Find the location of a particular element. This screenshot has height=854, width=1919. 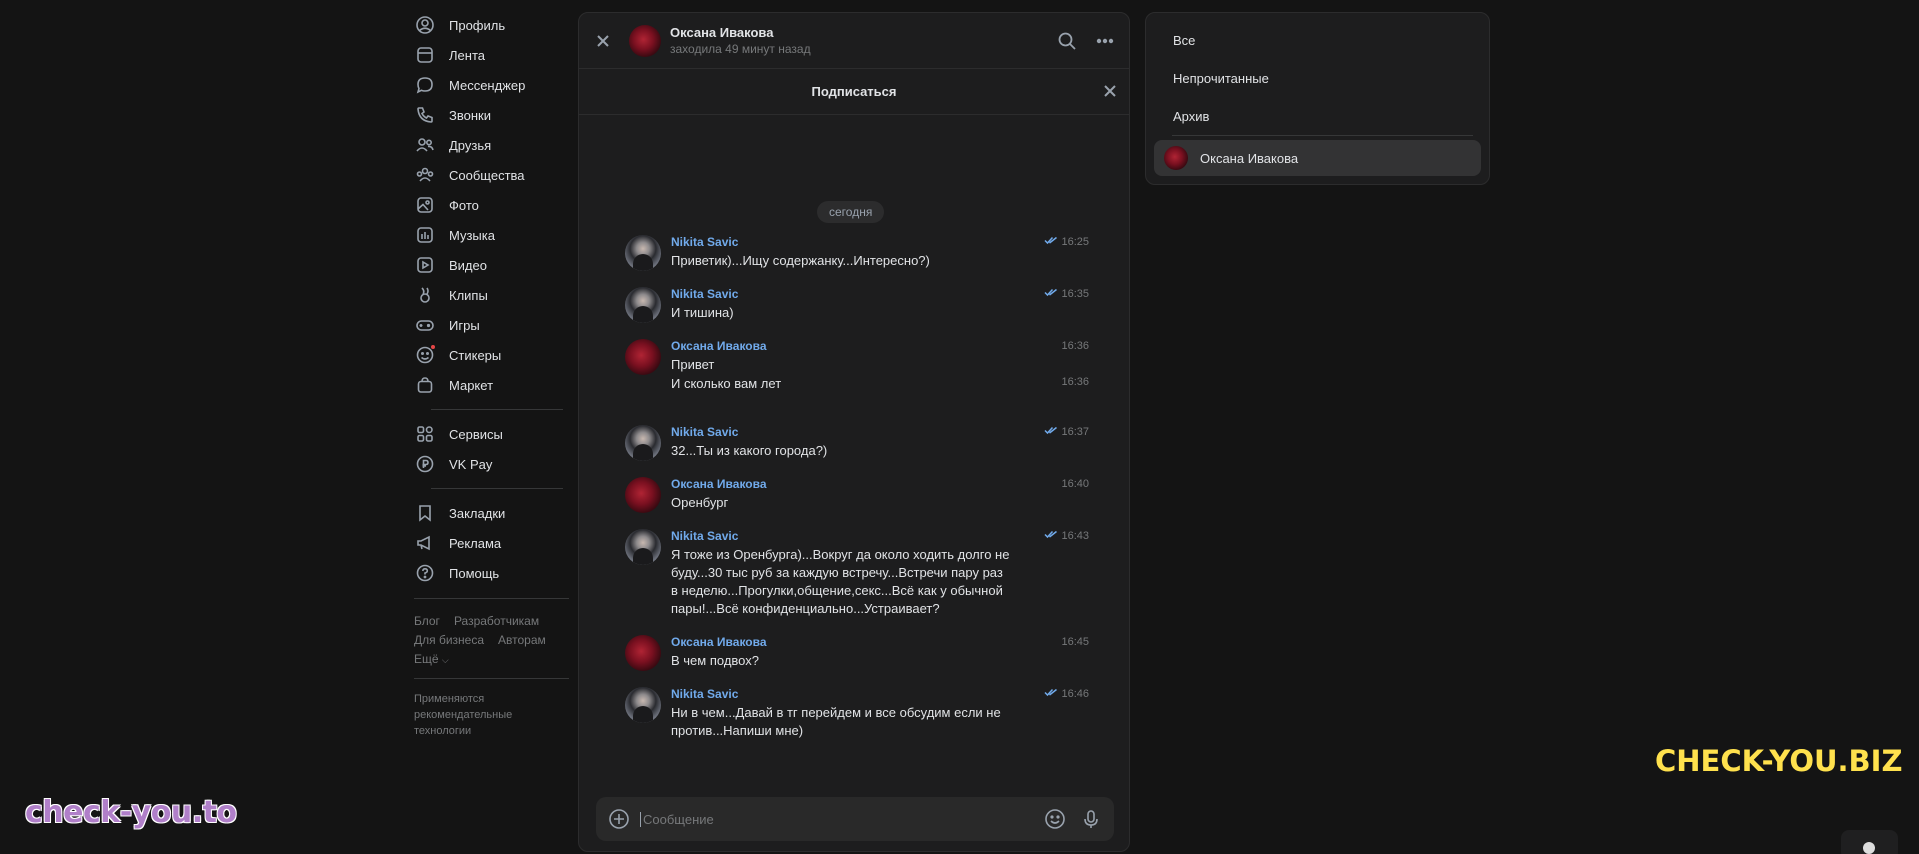

subscribe-button: Подписаться is located at coordinates (853, 91).